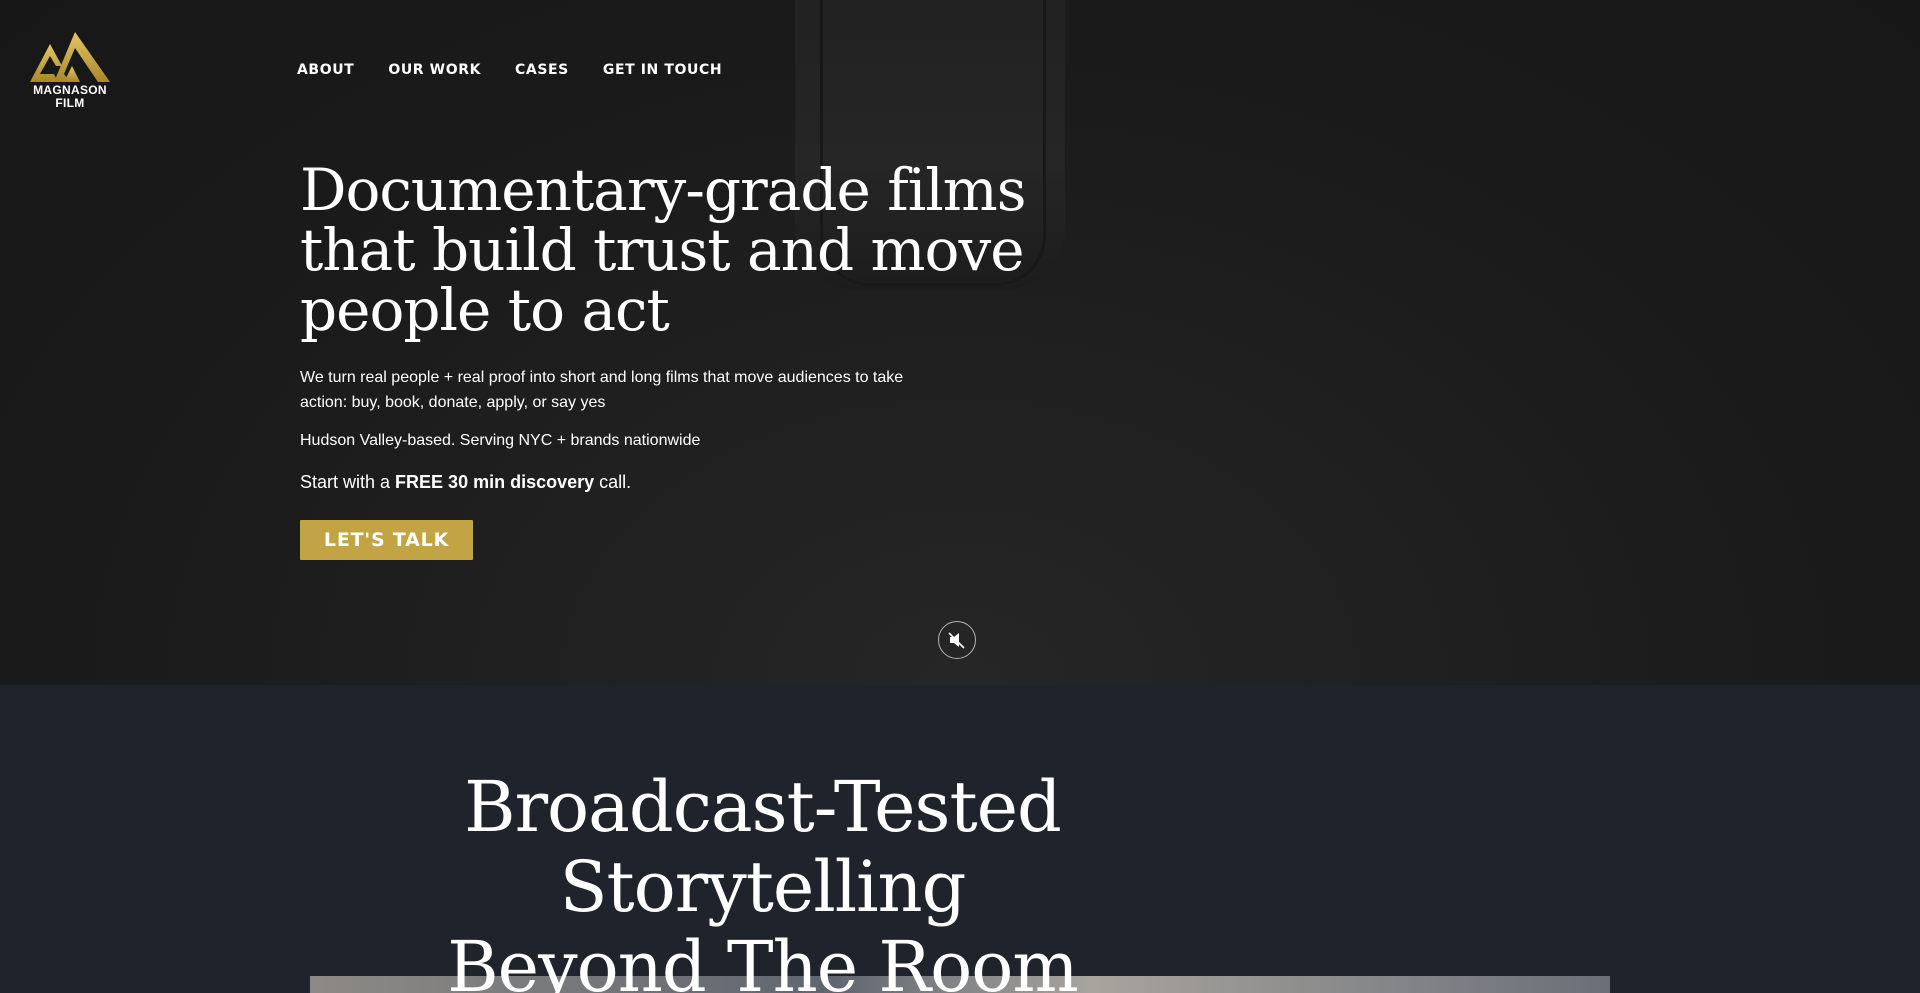  What do you see at coordinates (542, 70) in the screenshot?
I see `nav-cases: CASES` at bounding box center [542, 70].